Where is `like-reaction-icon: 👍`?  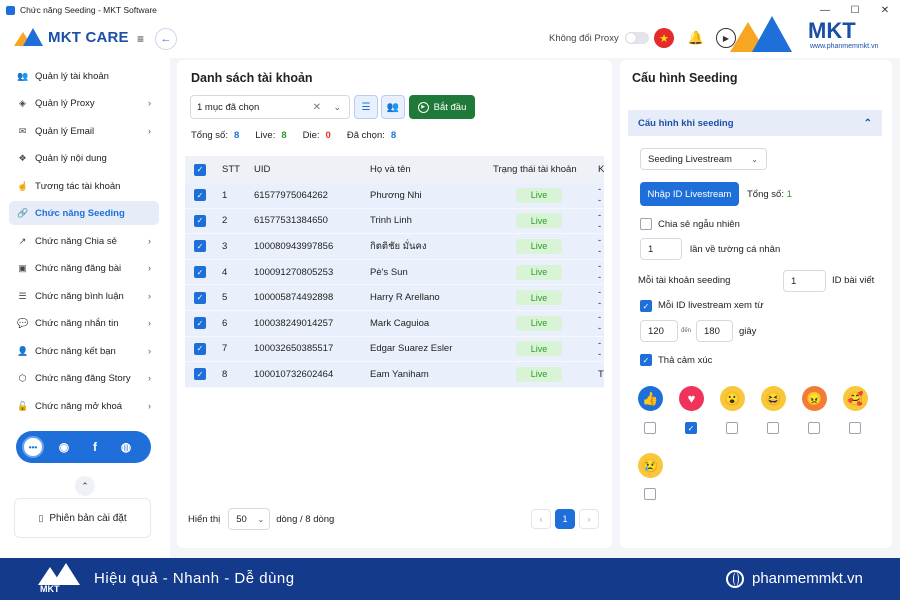
like-reaction-icon: 👍 is located at coordinates (650, 398).